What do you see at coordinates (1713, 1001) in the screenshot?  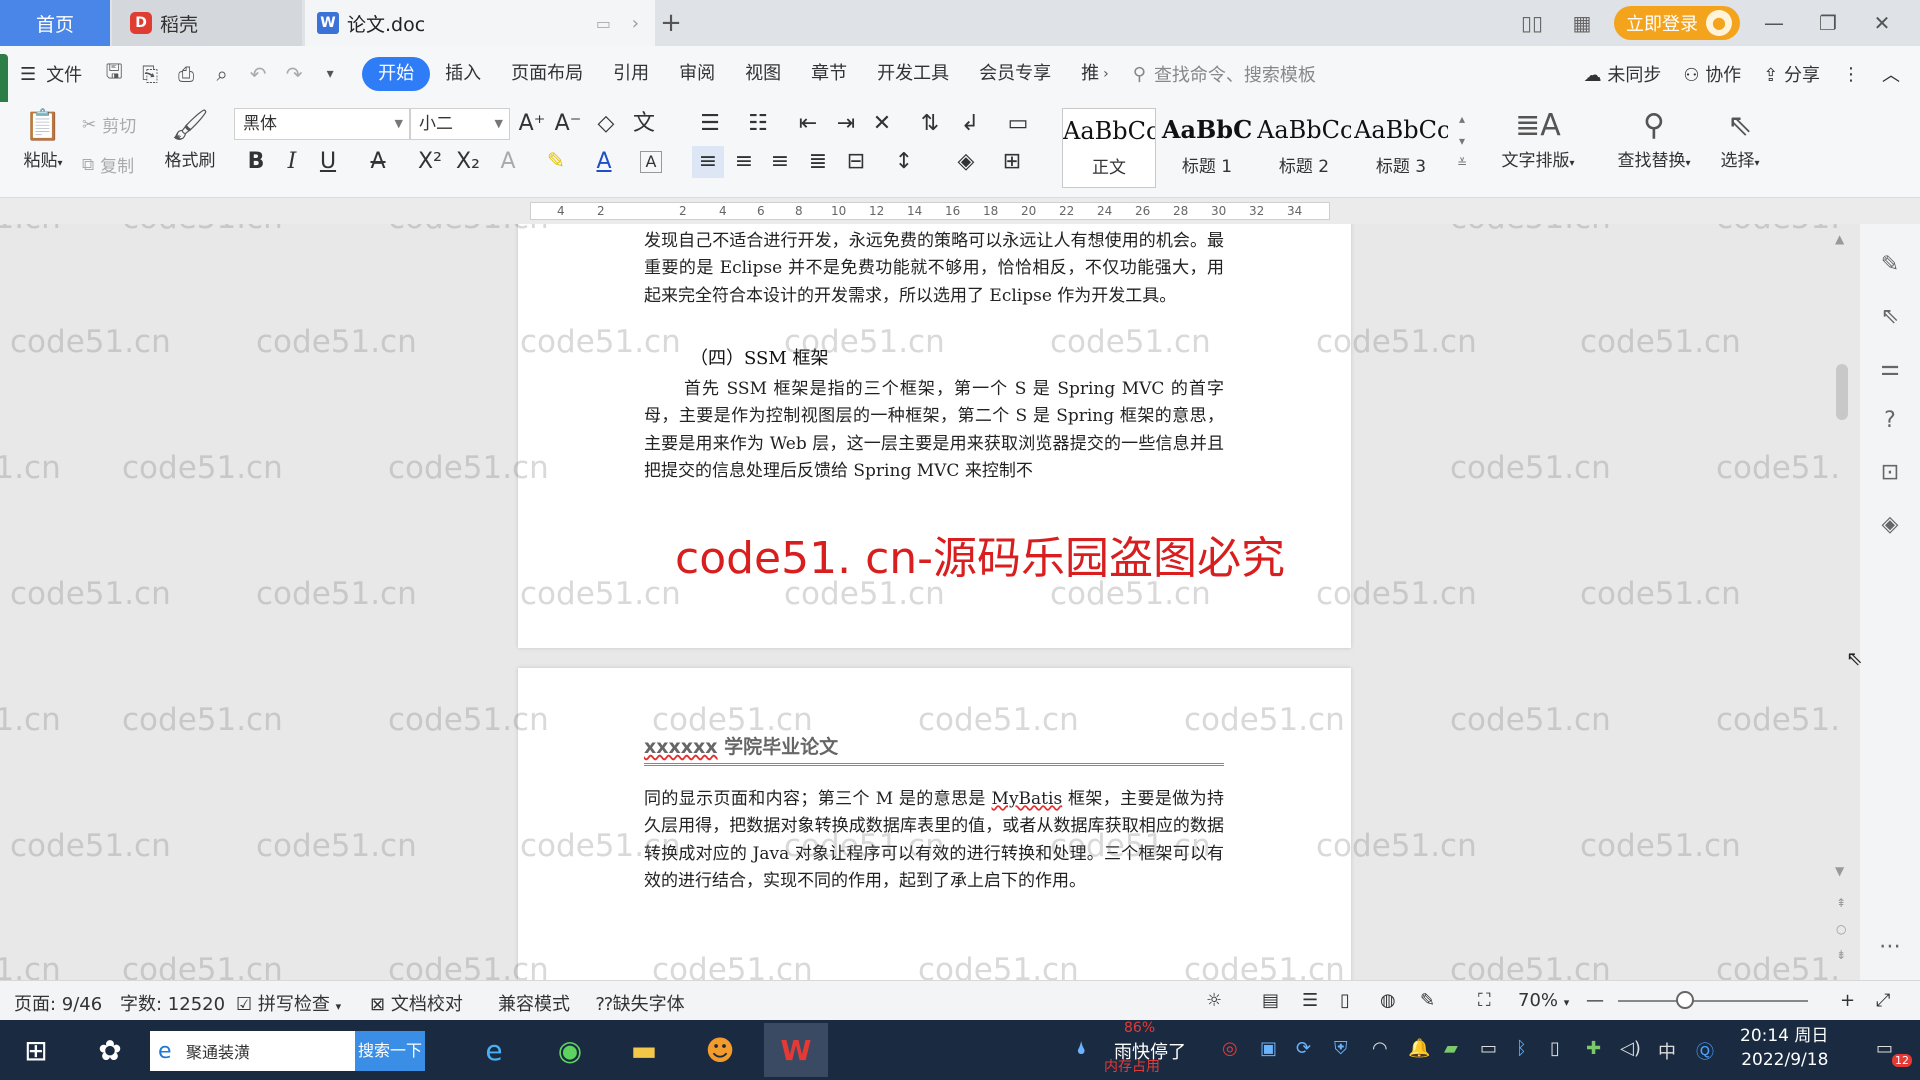 I see `zoom-slider` at bounding box center [1713, 1001].